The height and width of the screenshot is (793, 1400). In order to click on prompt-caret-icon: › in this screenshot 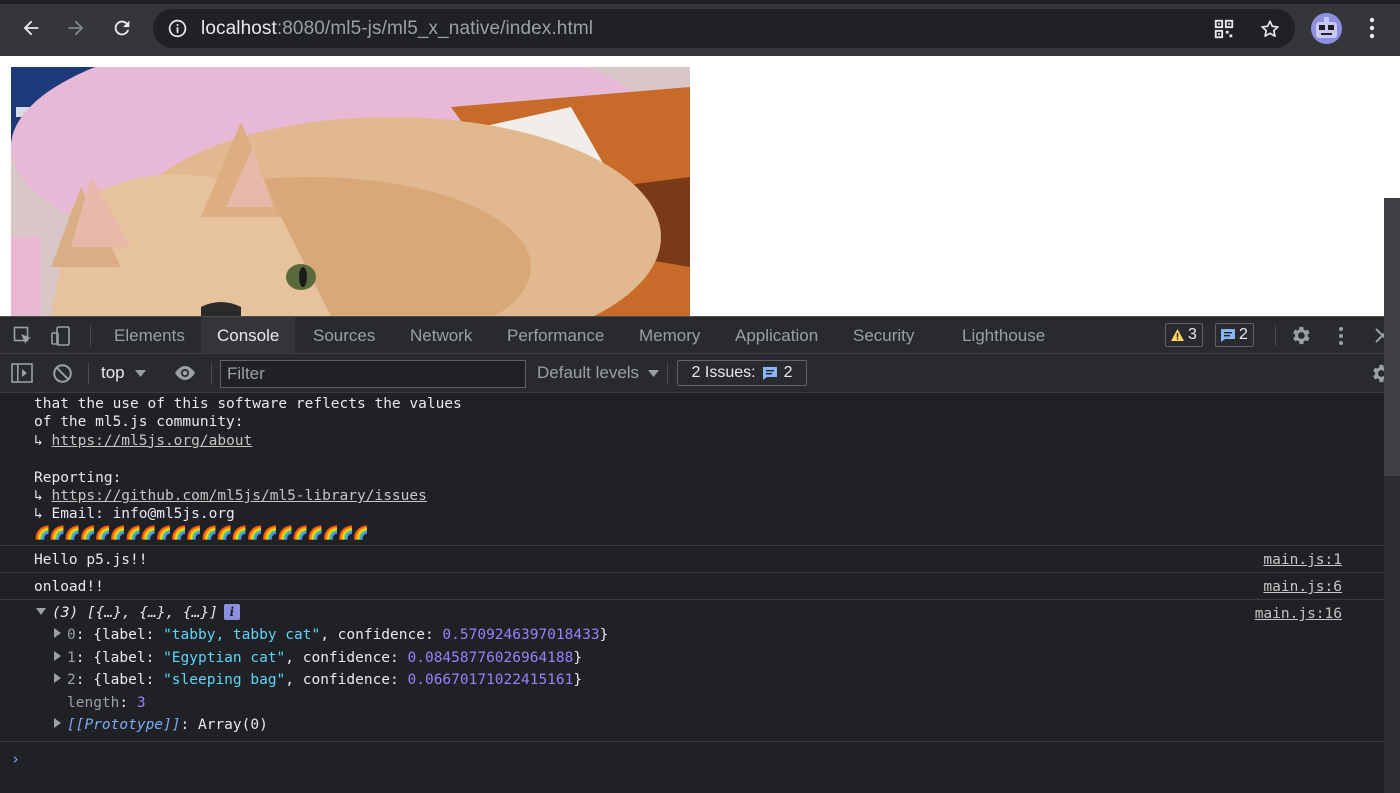, I will do `click(16, 759)`.